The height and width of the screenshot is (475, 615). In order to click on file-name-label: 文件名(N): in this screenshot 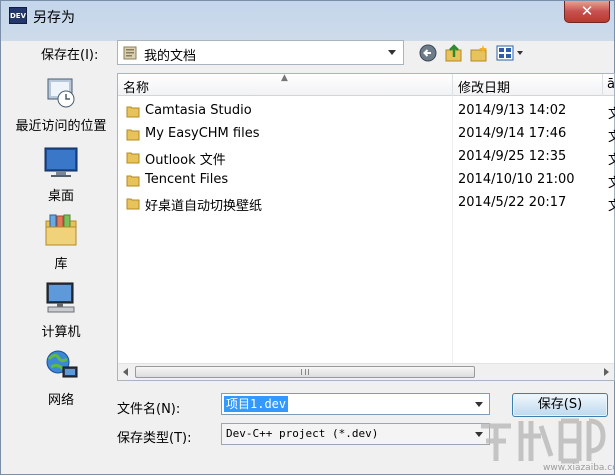, I will do `click(149, 409)`.